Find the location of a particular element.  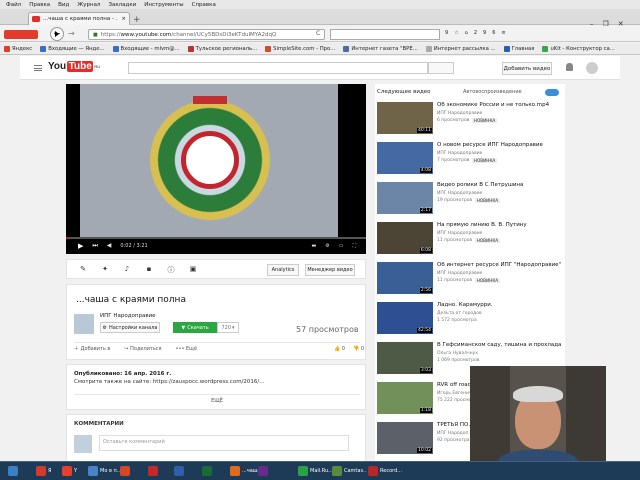

magic-wand-icon: ✦ is located at coordinates (105, 269).